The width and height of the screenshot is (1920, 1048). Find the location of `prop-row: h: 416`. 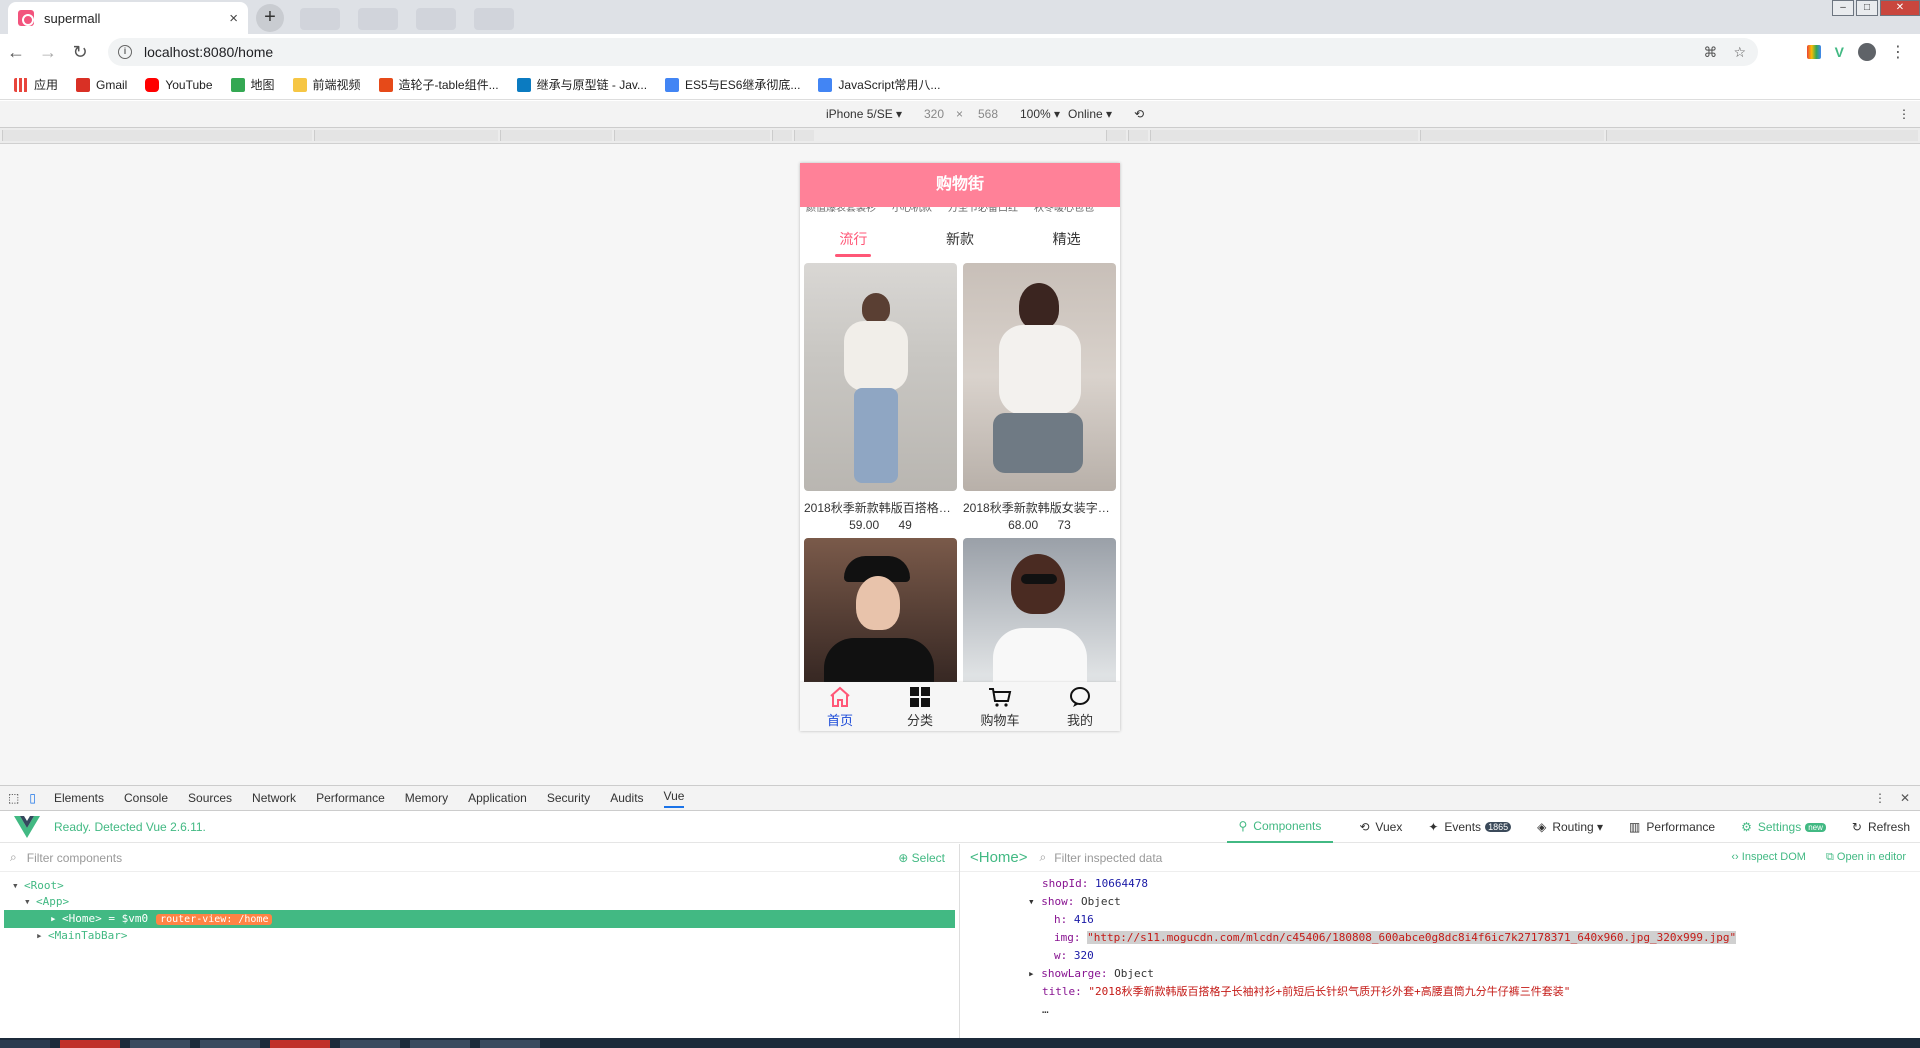

prop-row: h: 416 is located at coordinates (1440, 920).